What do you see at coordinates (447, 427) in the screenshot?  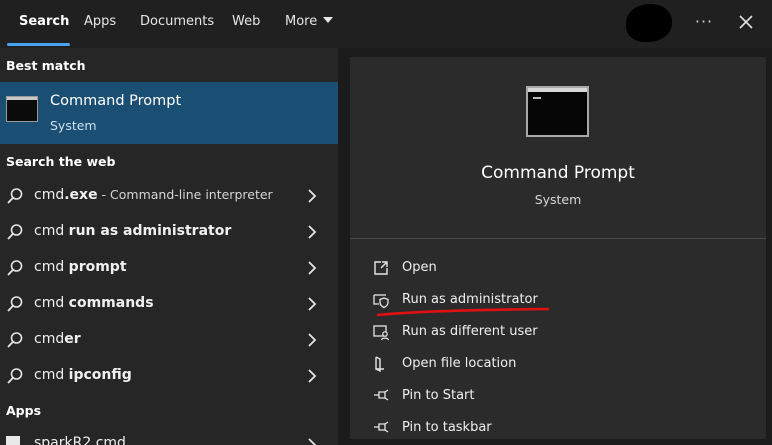 I see `action-label: Pin to taskbar` at bounding box center [447, 427].